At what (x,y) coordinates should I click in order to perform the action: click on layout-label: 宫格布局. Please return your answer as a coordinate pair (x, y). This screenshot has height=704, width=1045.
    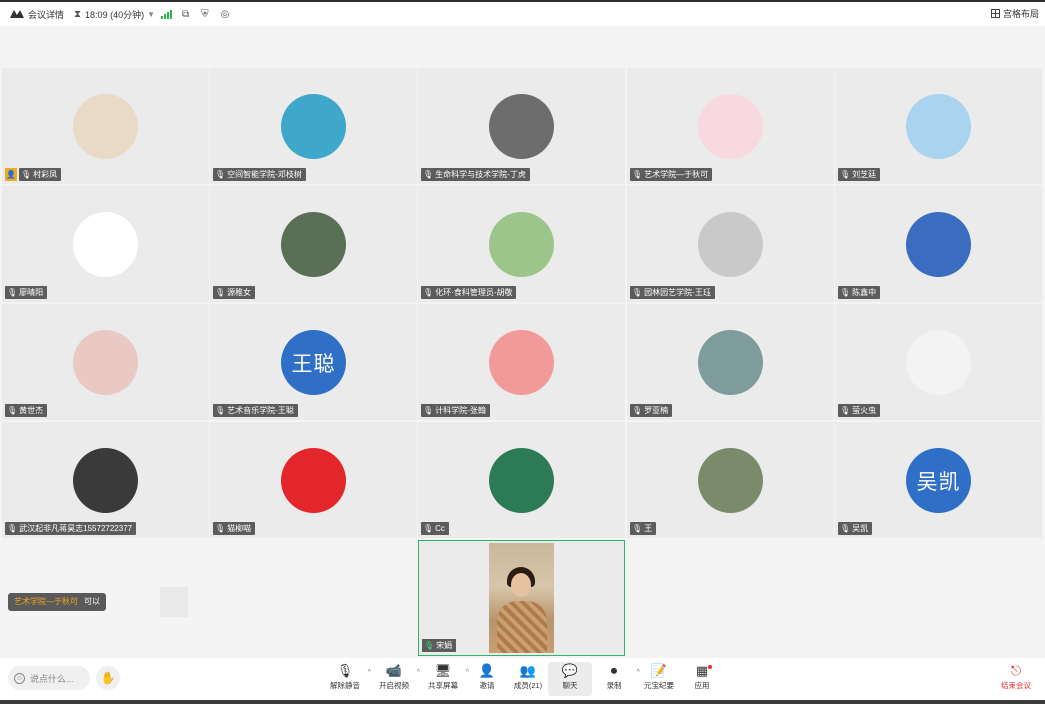
    Looking at the image, I should click on (1020, 14).